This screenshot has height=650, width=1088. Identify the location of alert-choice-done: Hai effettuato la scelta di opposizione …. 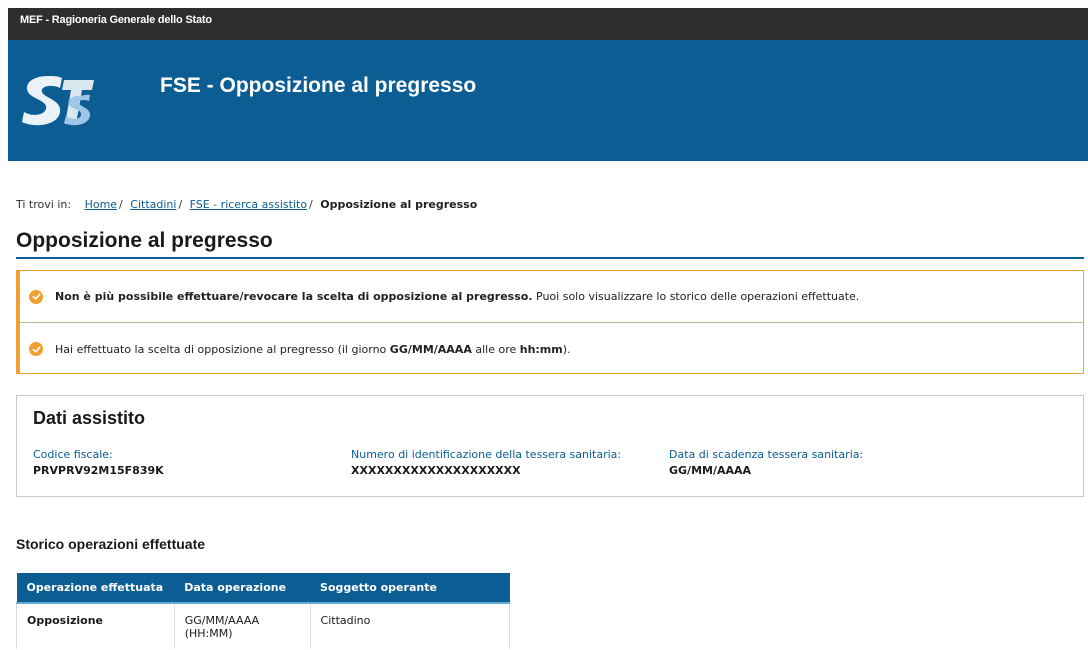
(551, 349).